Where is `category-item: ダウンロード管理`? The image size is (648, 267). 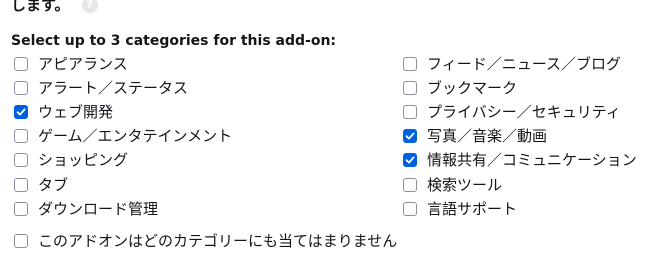 category-item: ダウンロード管理 is located at coordinates (123, 209).